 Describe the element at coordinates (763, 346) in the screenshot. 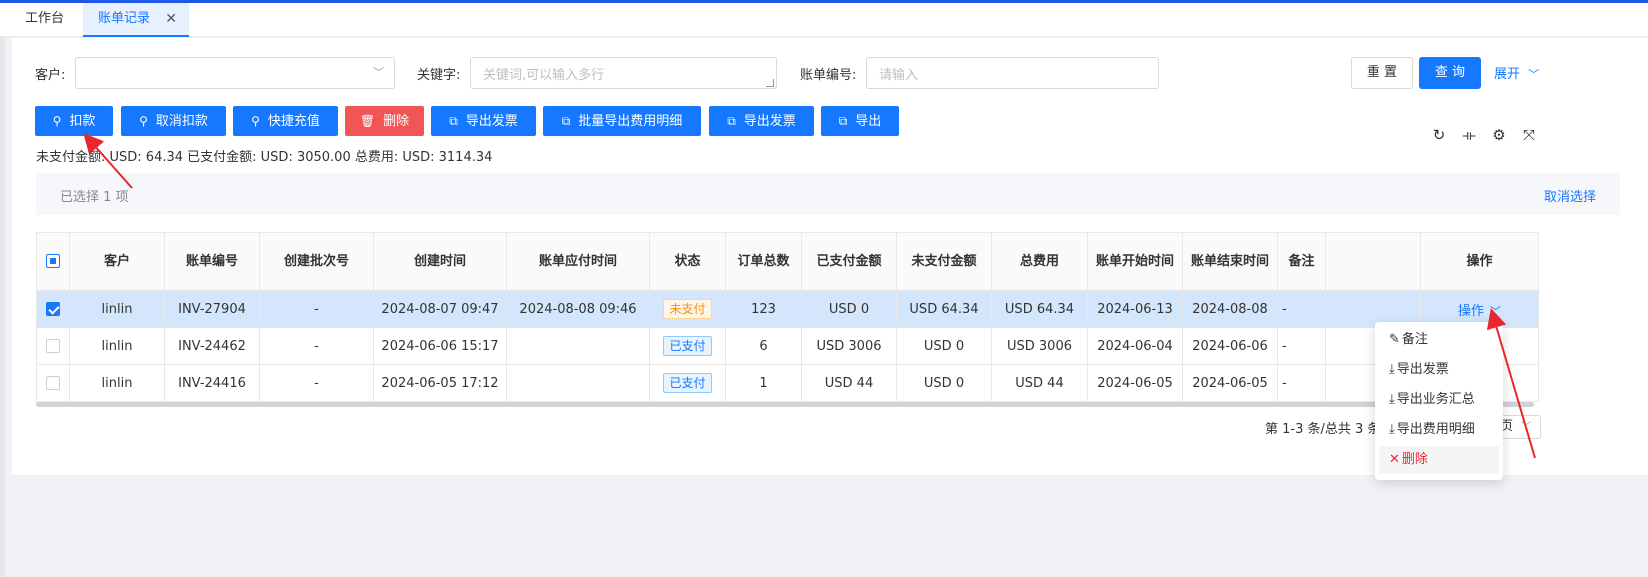

I see `orders-cell: 6` at that location.